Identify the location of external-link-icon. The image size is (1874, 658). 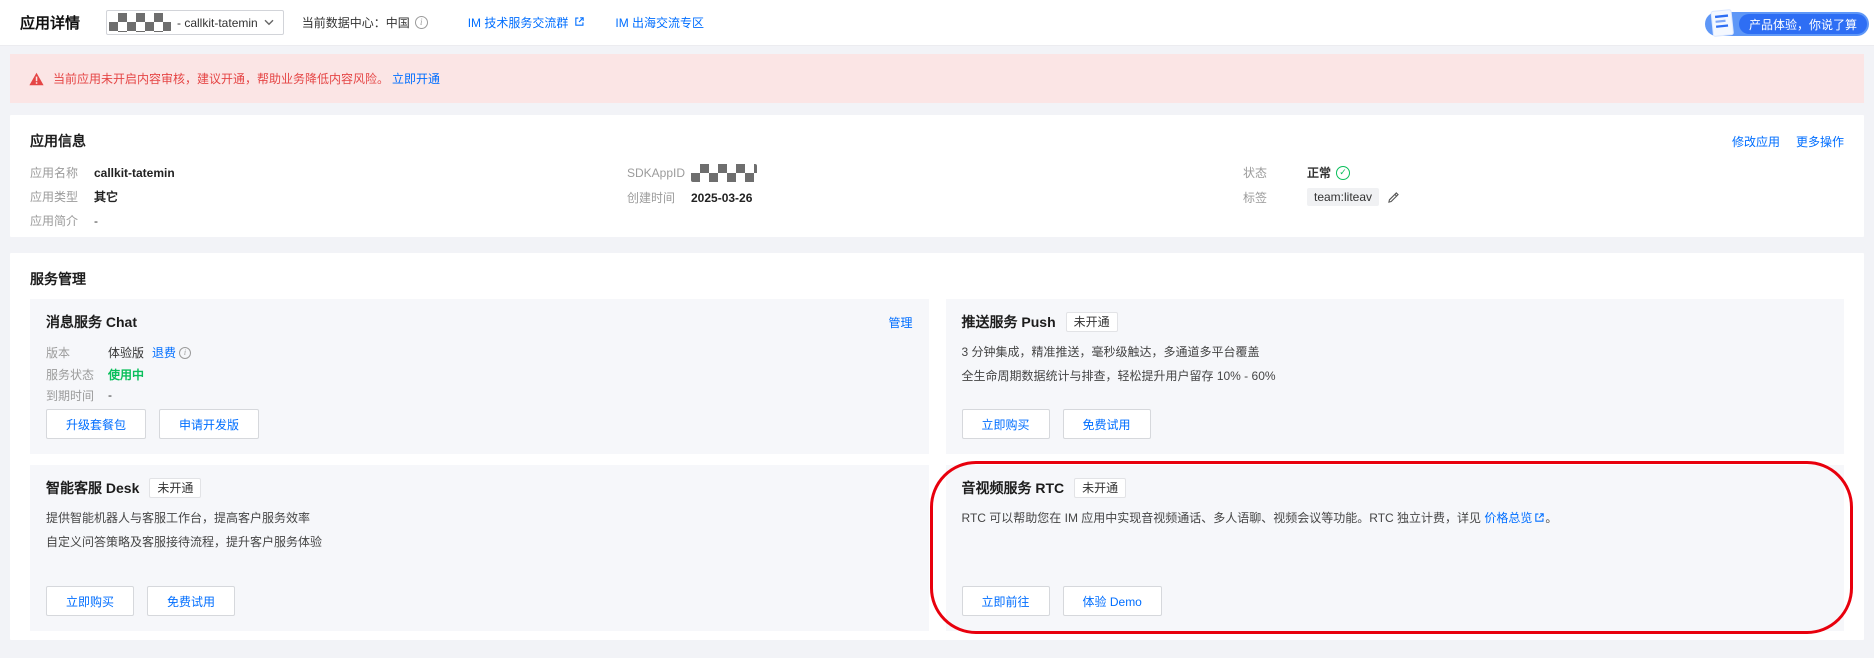
(579, 23).